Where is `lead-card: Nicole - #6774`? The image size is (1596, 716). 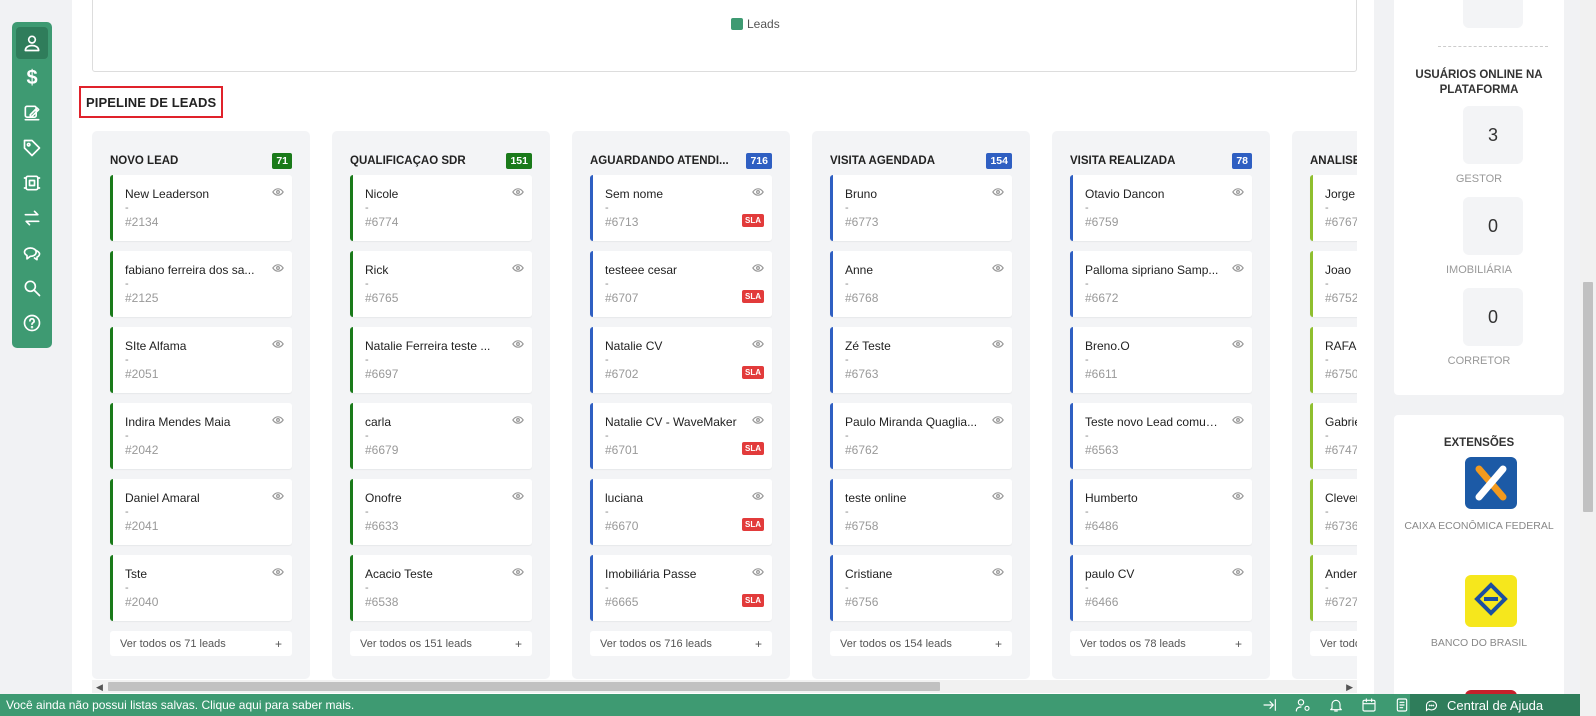
lead-card: Nicole - #6774 is located at coordinates (441, 208).